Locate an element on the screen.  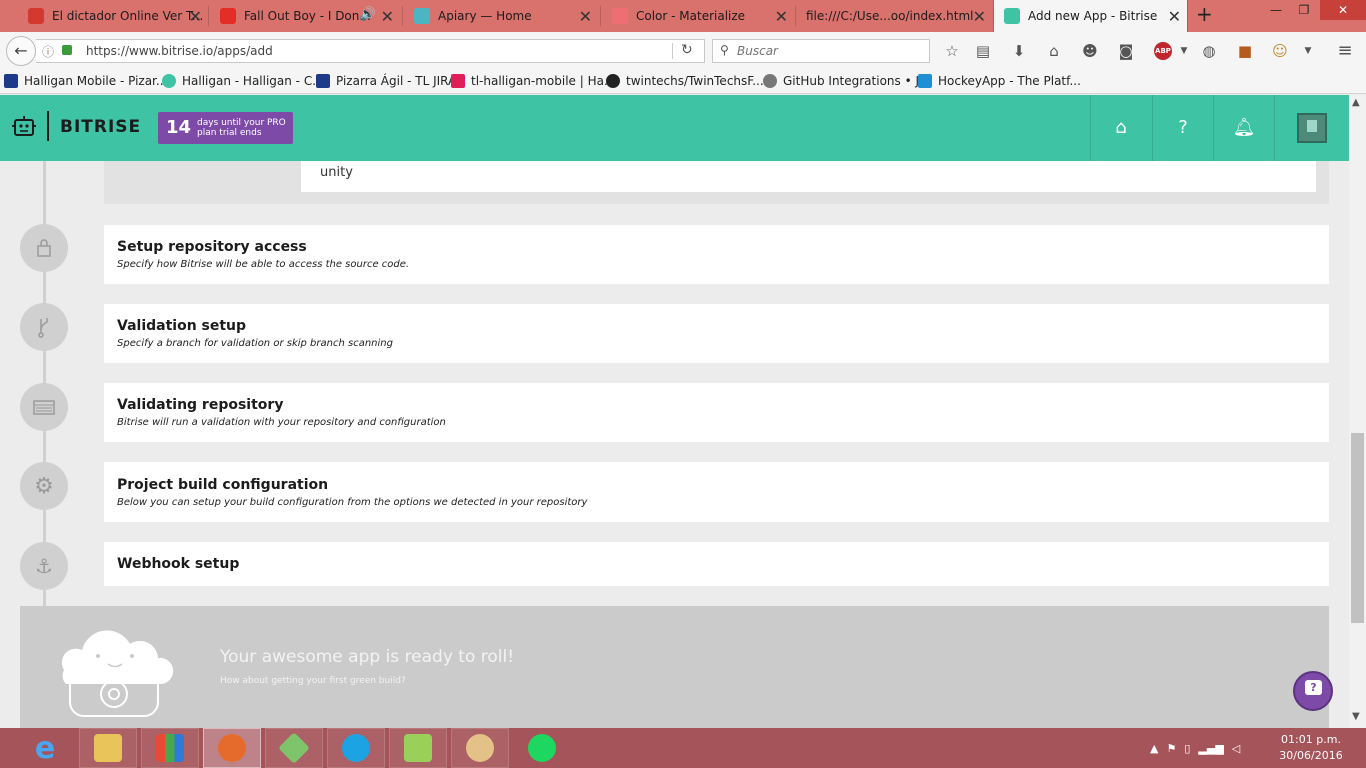
minimize-window-button: — is located at coordinates (1276, 10).